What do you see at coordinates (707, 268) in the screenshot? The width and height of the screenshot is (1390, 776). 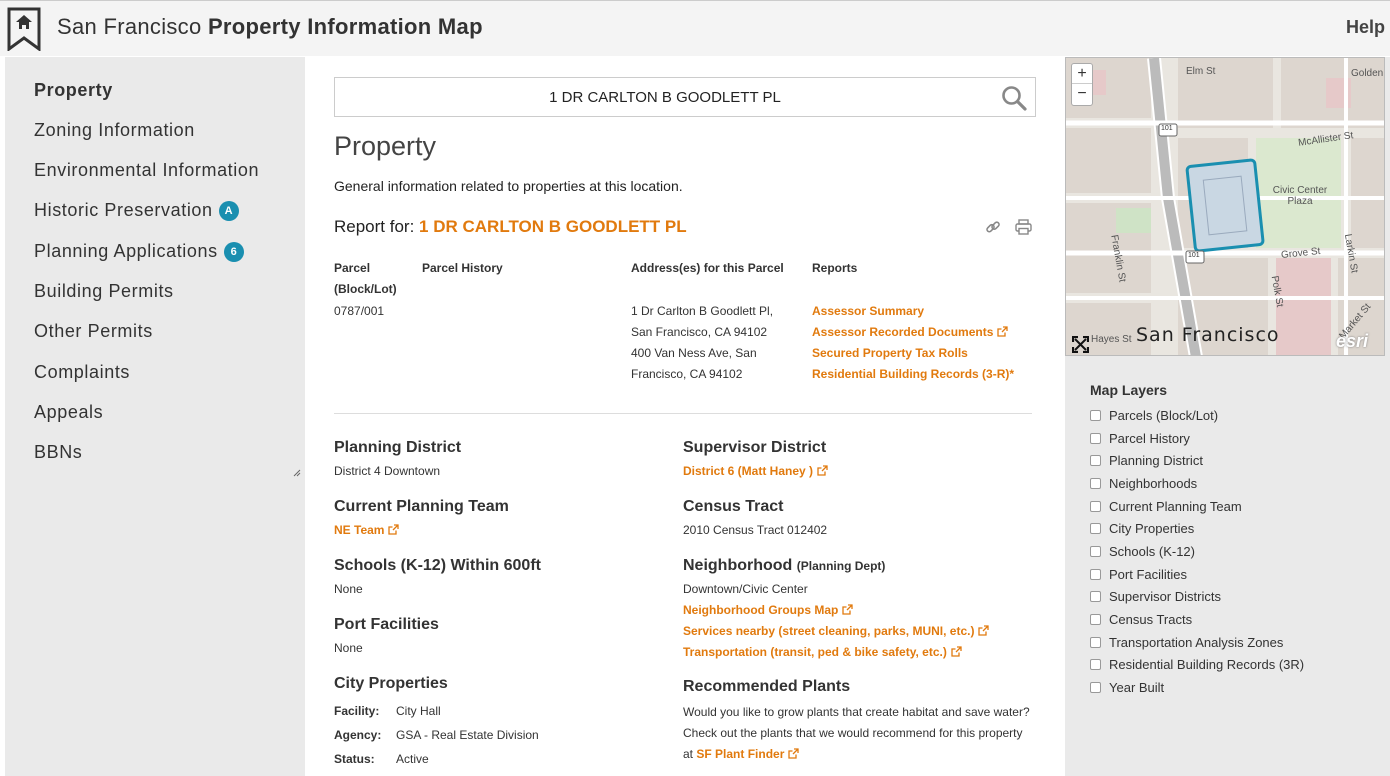 I see `col-header-addresses: Address(es) for this Parcel` at bounding box center [707, 268].